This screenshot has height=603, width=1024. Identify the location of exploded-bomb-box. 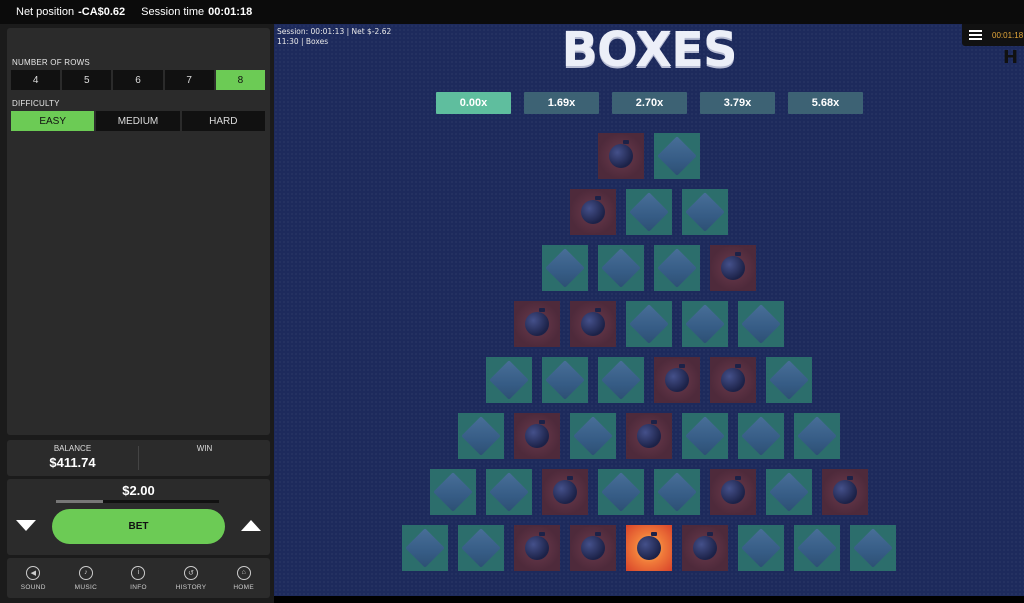
(649, 548).